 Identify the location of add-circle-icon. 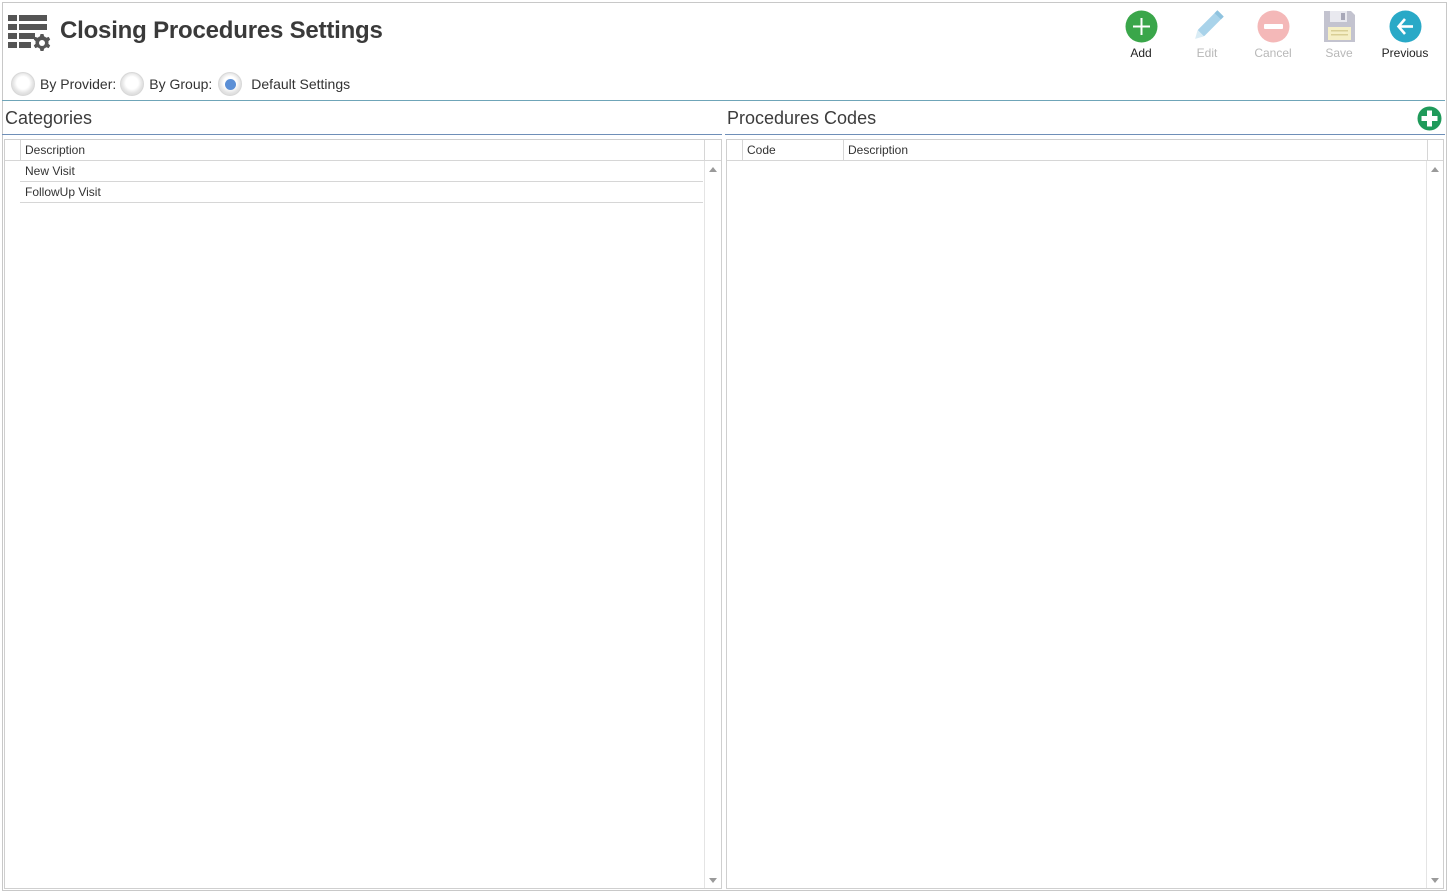
(1429, 118).